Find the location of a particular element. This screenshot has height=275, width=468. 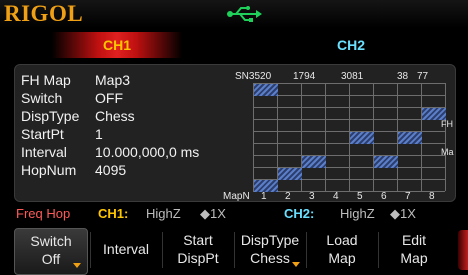

column-label: 1 is located at coordinates (264, 196).